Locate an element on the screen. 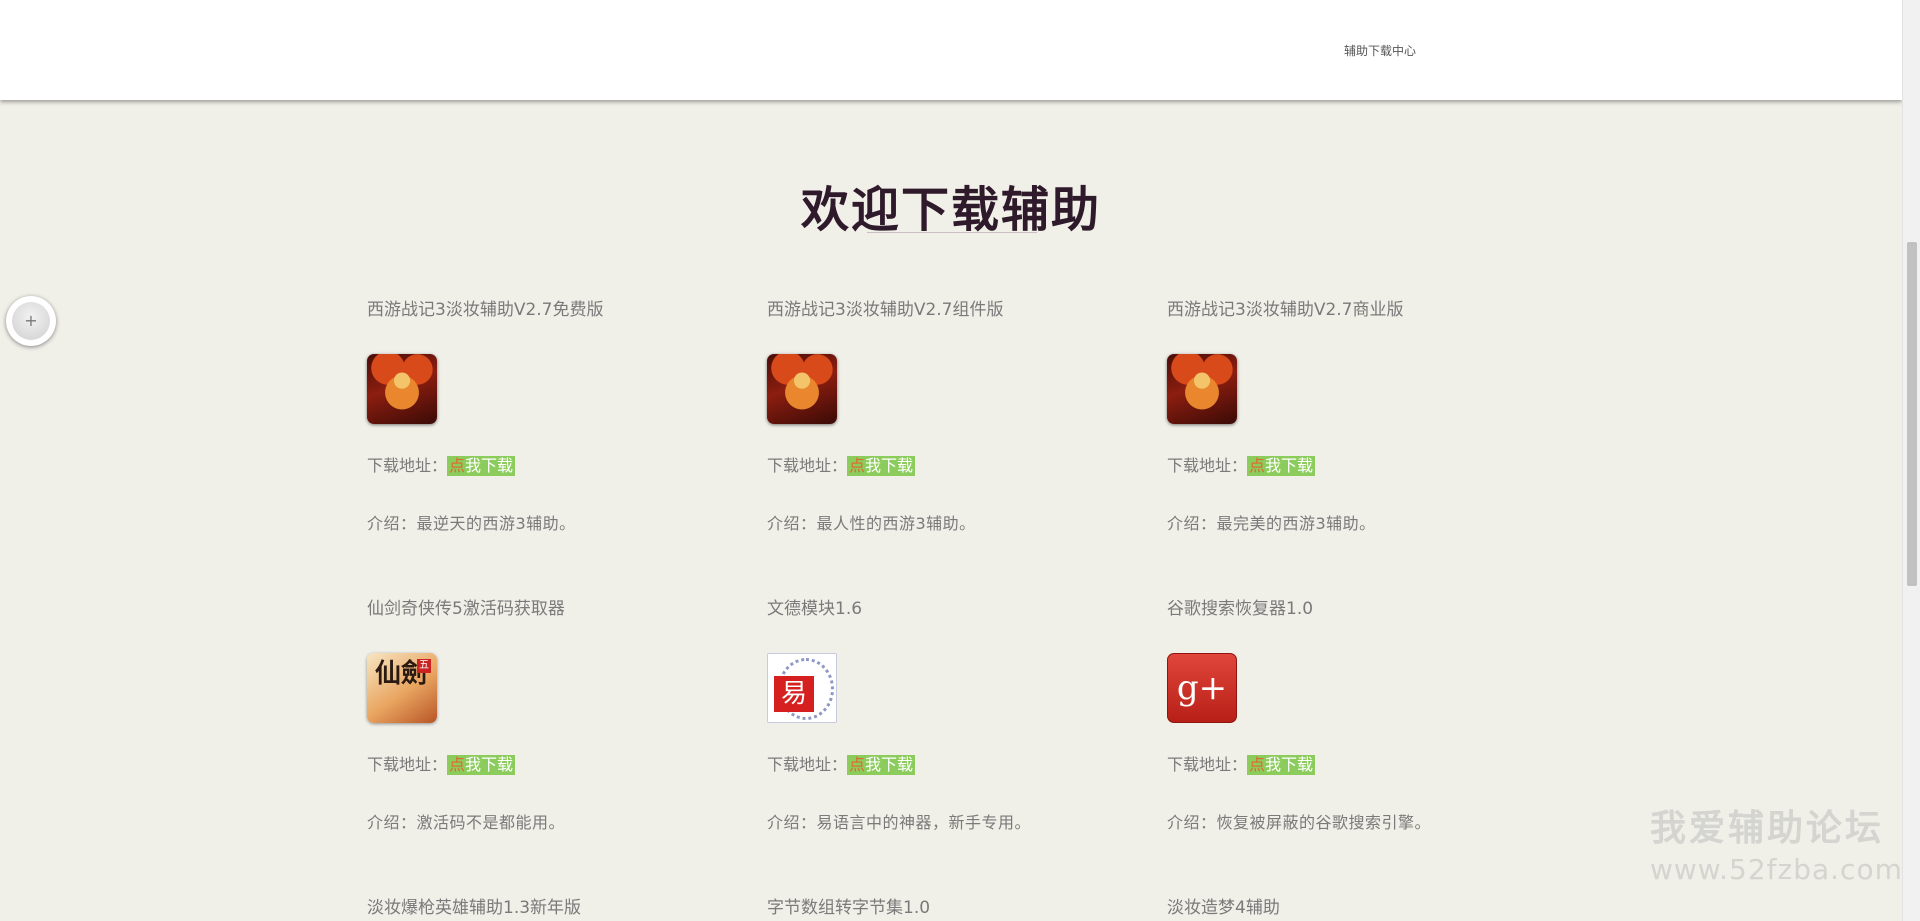 Image resolution: width=1920 pixels, height=921 pixels. top-header: 辅助下载中心 is located at coordinates (951, 50).